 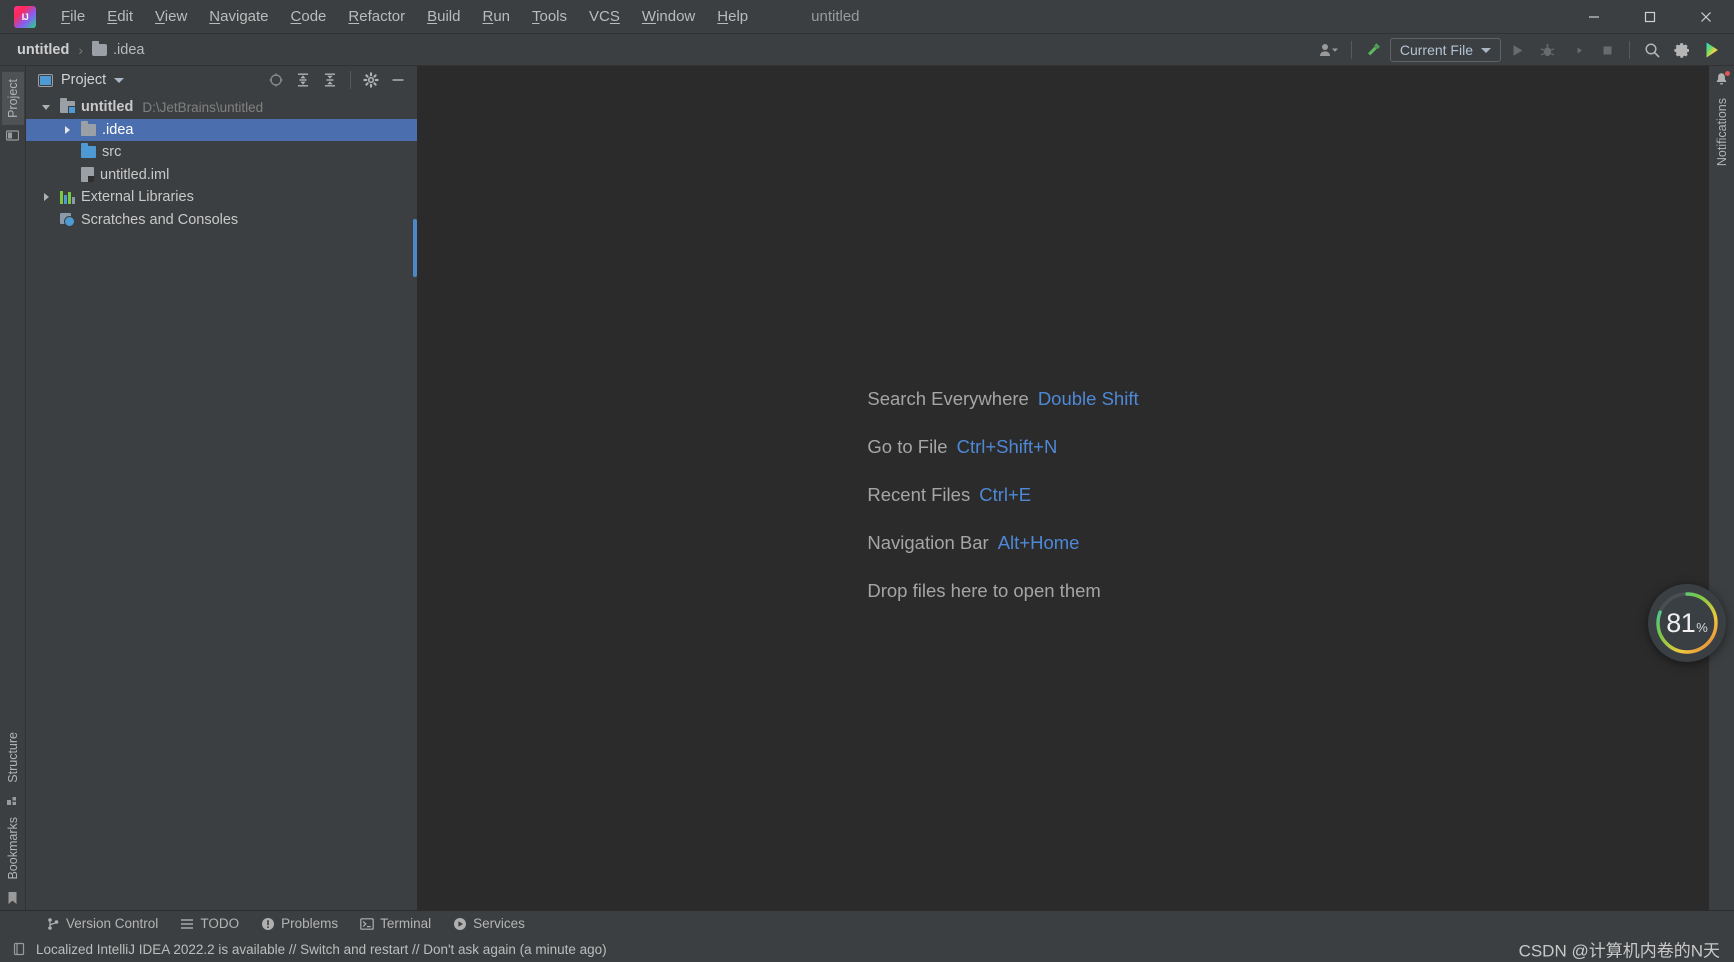 I want to click on sidebar-item-project: Project, so click(x=12, y=98).